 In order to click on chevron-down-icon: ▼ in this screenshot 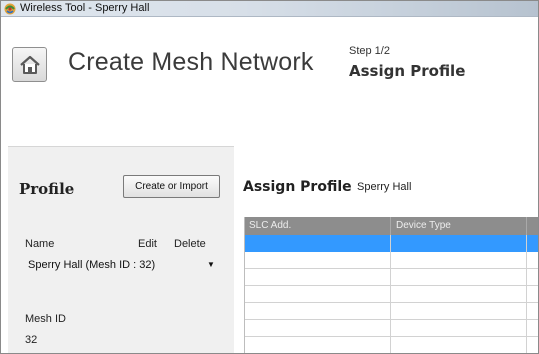, I will do `click(211, 264)`.